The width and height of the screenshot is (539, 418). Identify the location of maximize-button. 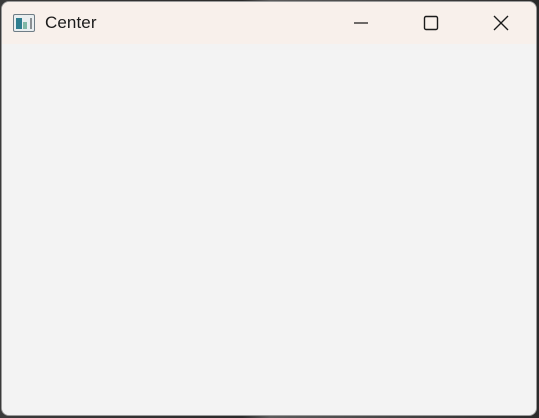
(431, 23).